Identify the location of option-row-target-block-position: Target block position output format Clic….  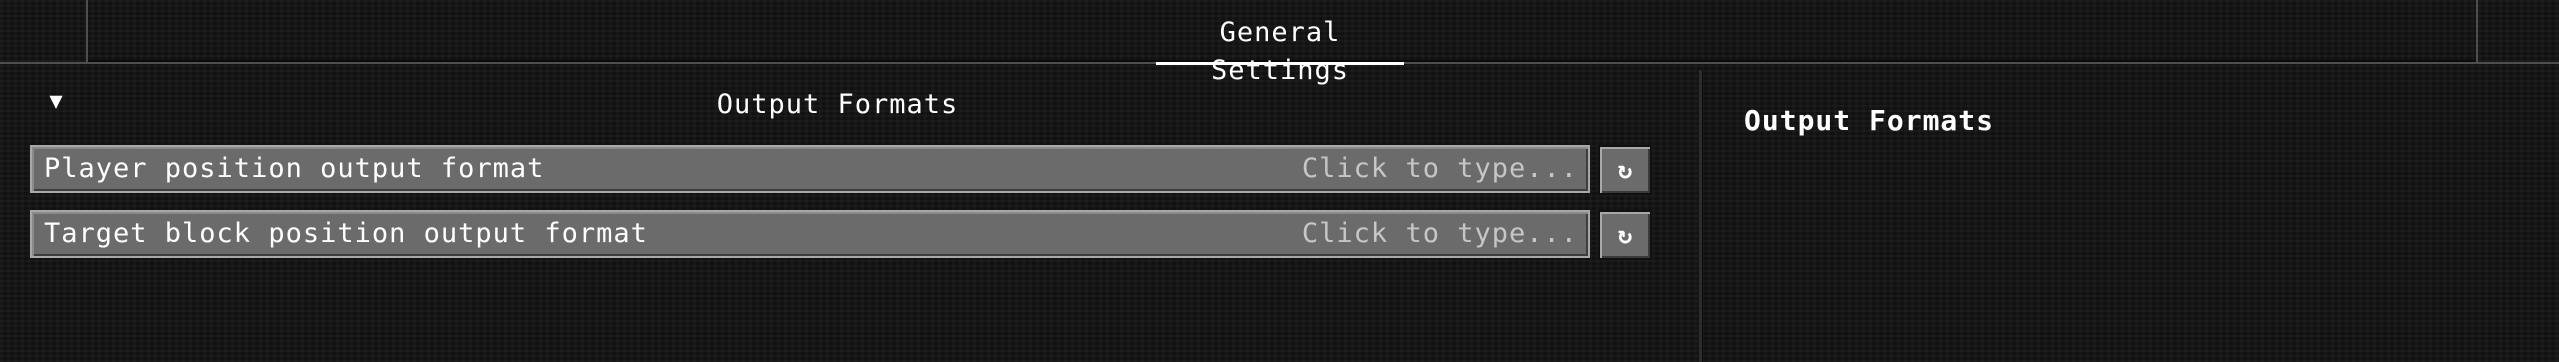
(841, 235).